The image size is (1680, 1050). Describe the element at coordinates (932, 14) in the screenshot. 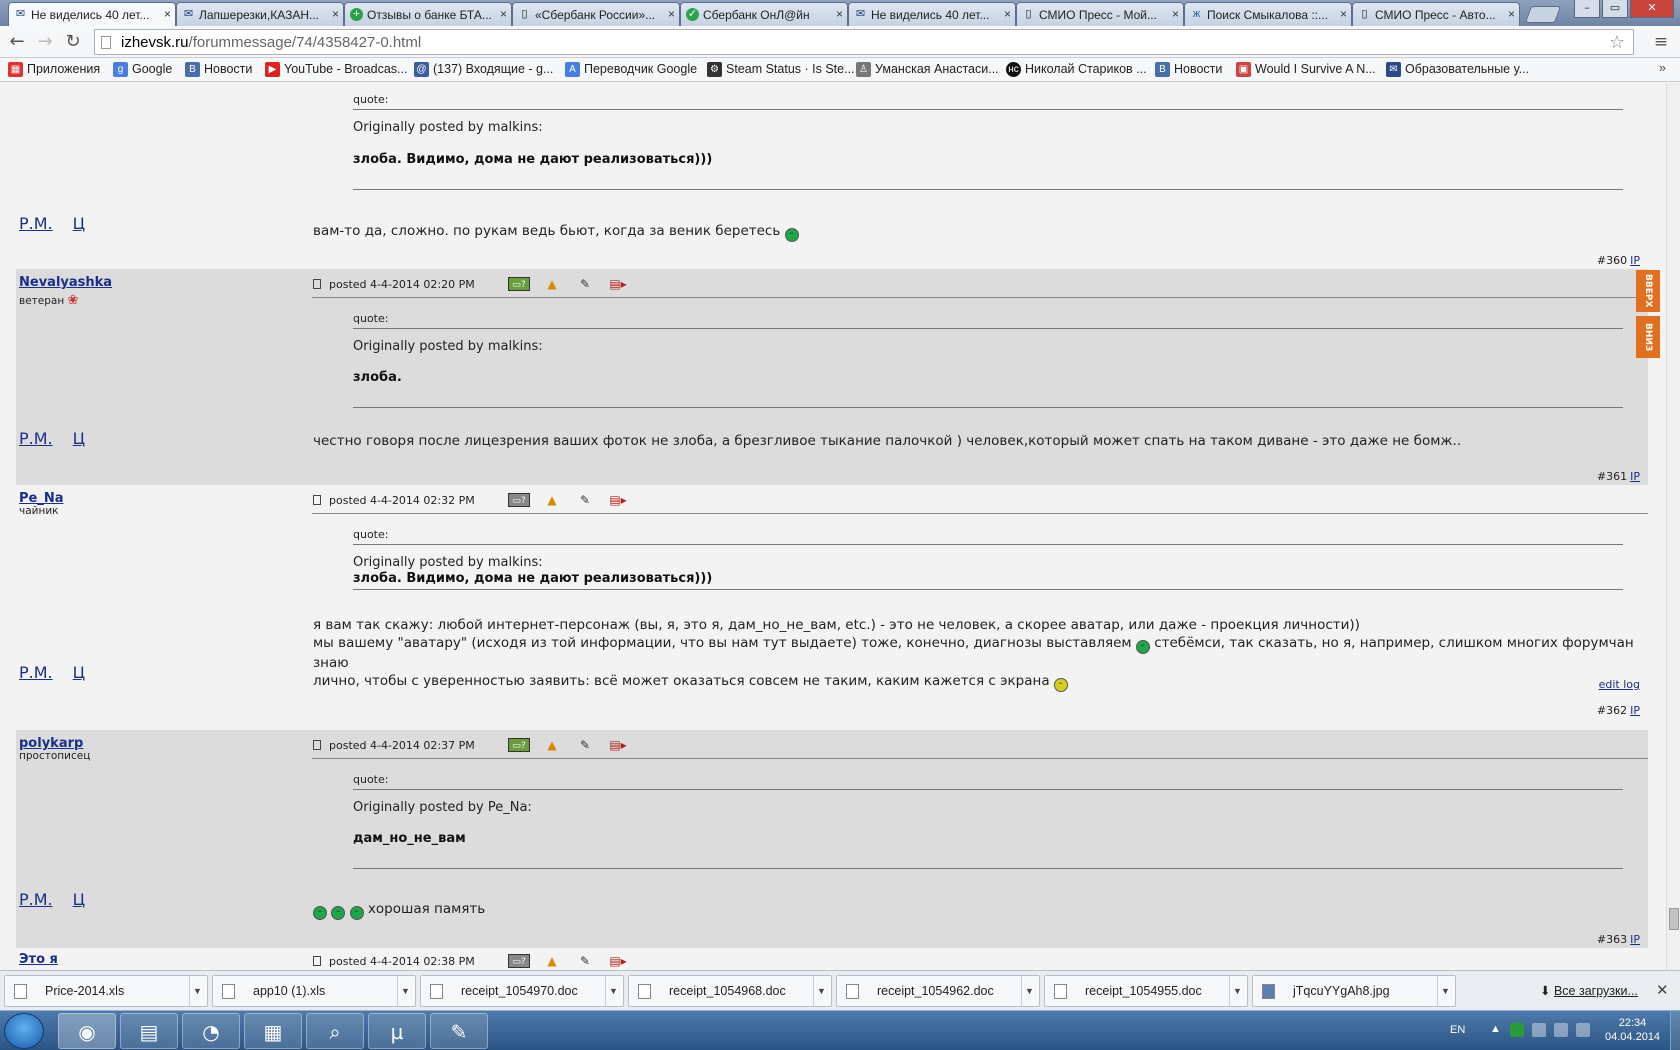

I see `tab-6: ✉ Не виделись 40 лет... ×` at that location.